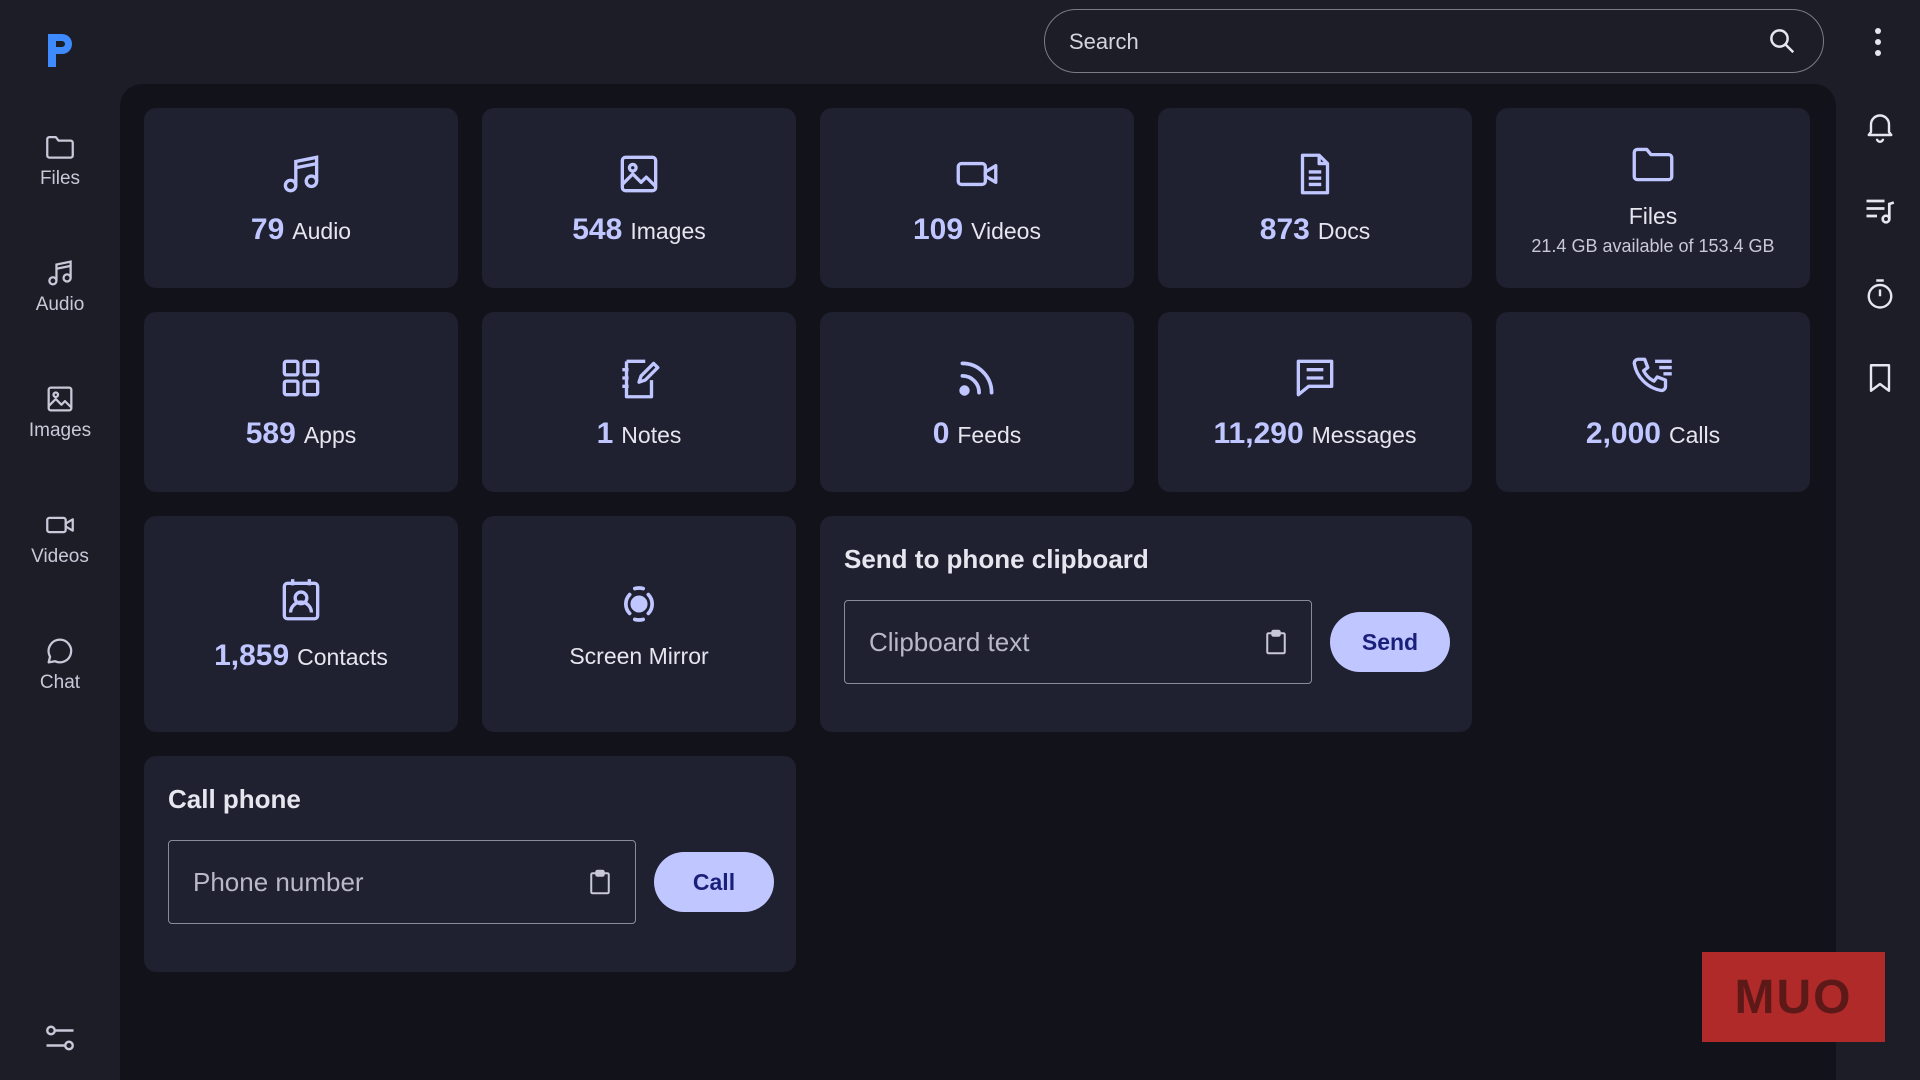  What do you see at coordinates (941, 433) in the screenshot?
I see `stat-count: 0` at bounding box center [941, 433].